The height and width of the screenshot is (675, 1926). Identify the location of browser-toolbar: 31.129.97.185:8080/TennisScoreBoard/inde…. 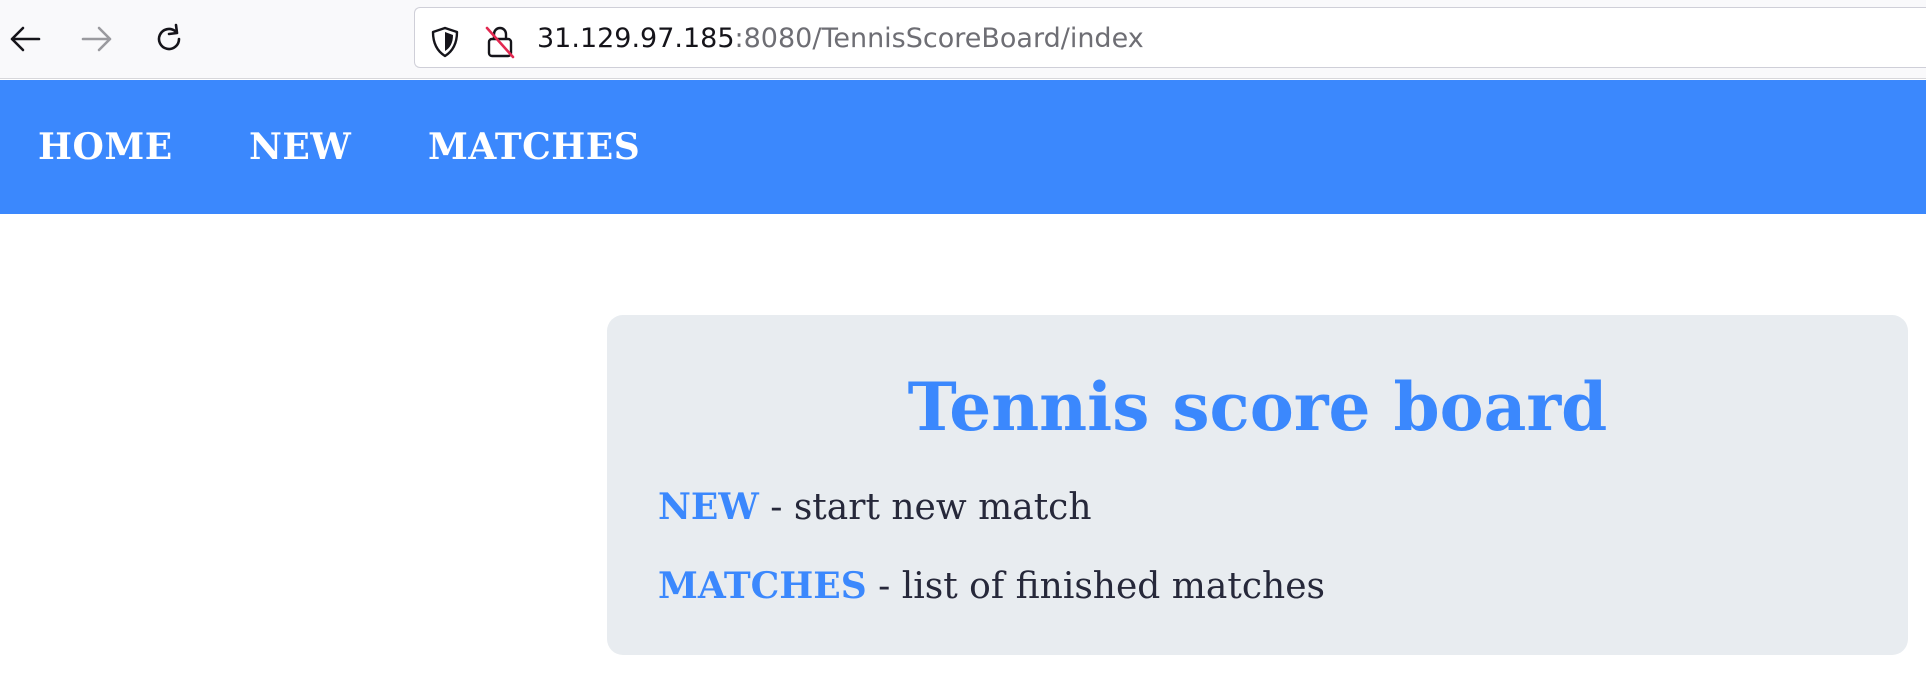
(963, 39).